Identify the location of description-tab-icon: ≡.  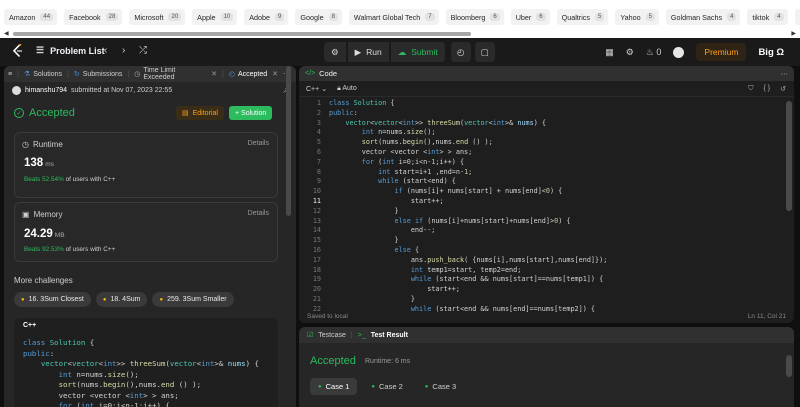
(10, 74).